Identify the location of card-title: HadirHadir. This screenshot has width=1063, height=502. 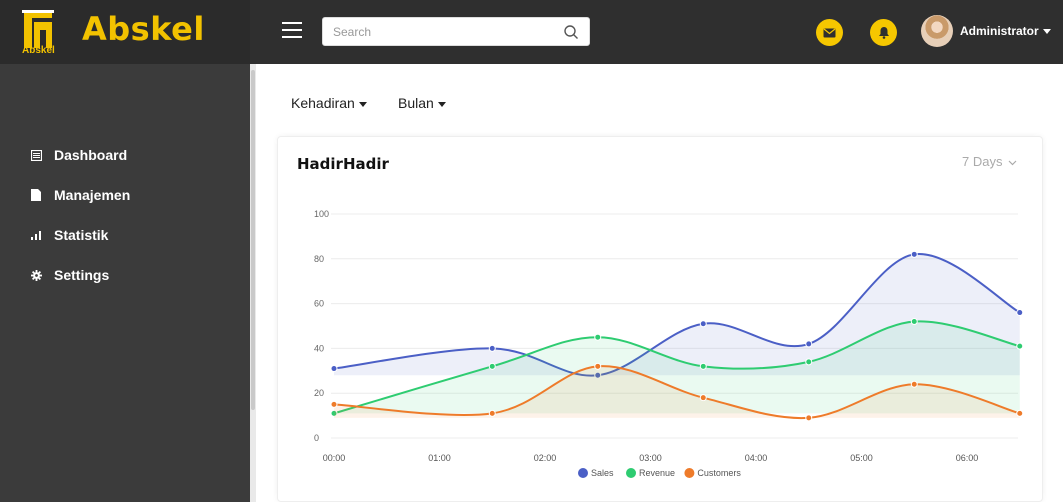
(343, 164).